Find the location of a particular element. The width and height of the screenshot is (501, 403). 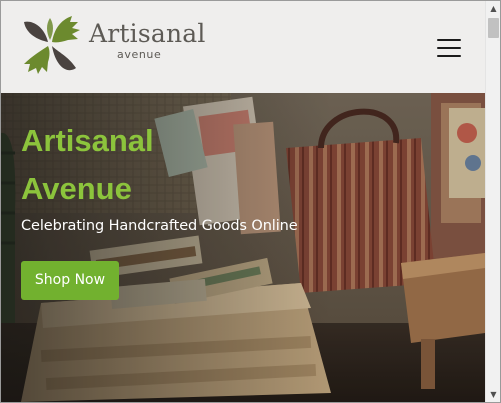

brand-name: Artisanal is located at coordinates (147, 33).